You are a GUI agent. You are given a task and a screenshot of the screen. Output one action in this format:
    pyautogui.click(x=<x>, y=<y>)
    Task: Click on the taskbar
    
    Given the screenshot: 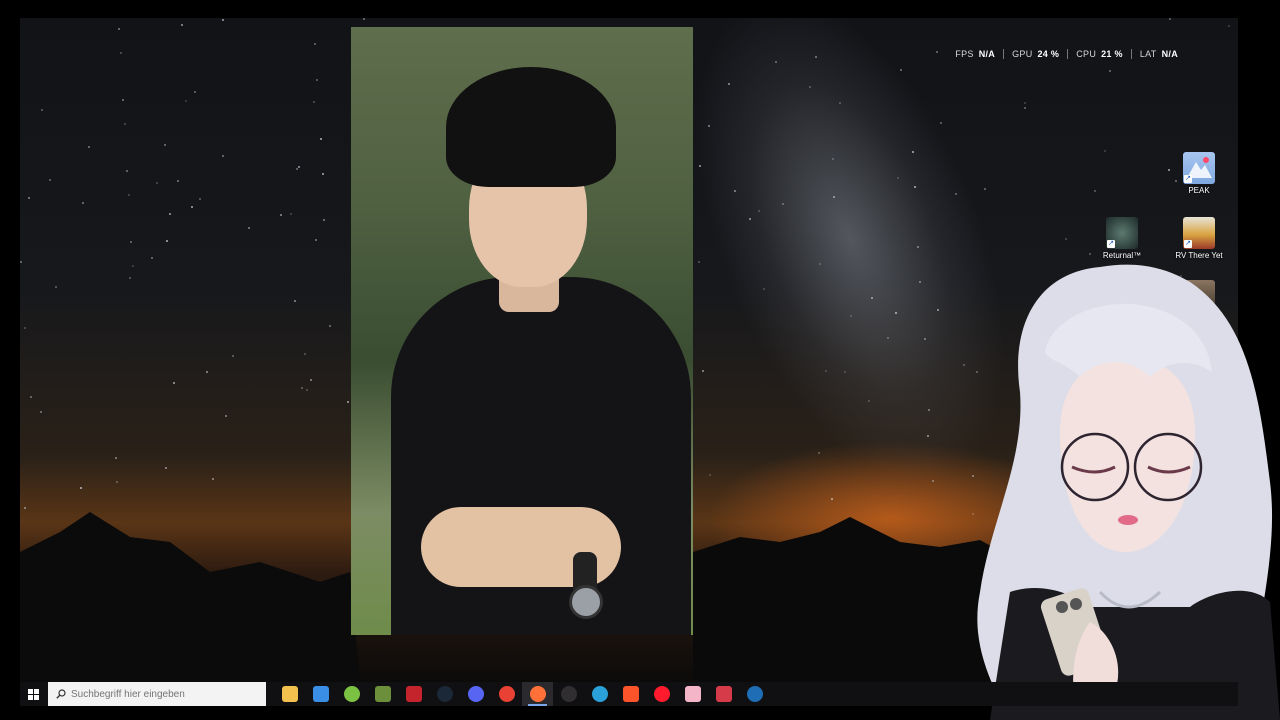 What is the action you would take?
    pyautogui.click(x=629, y=694)
    